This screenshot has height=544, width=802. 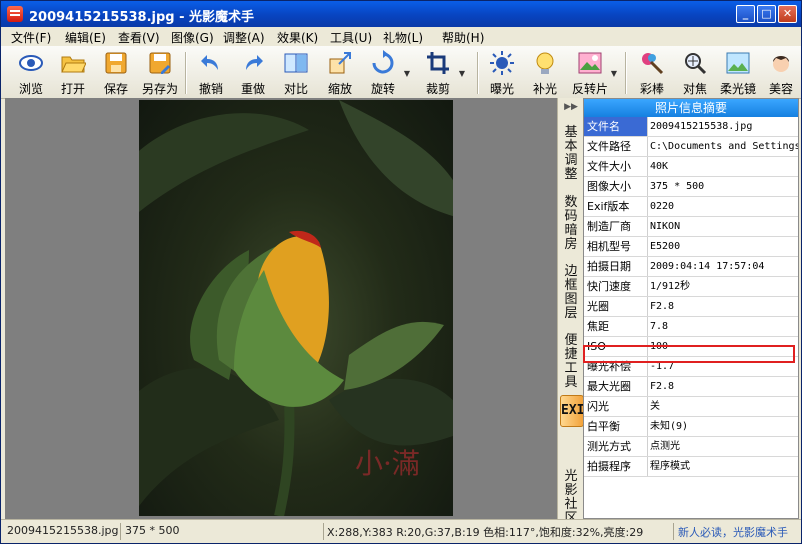 I want to click on focus-icon, so click(x=696, y=64).